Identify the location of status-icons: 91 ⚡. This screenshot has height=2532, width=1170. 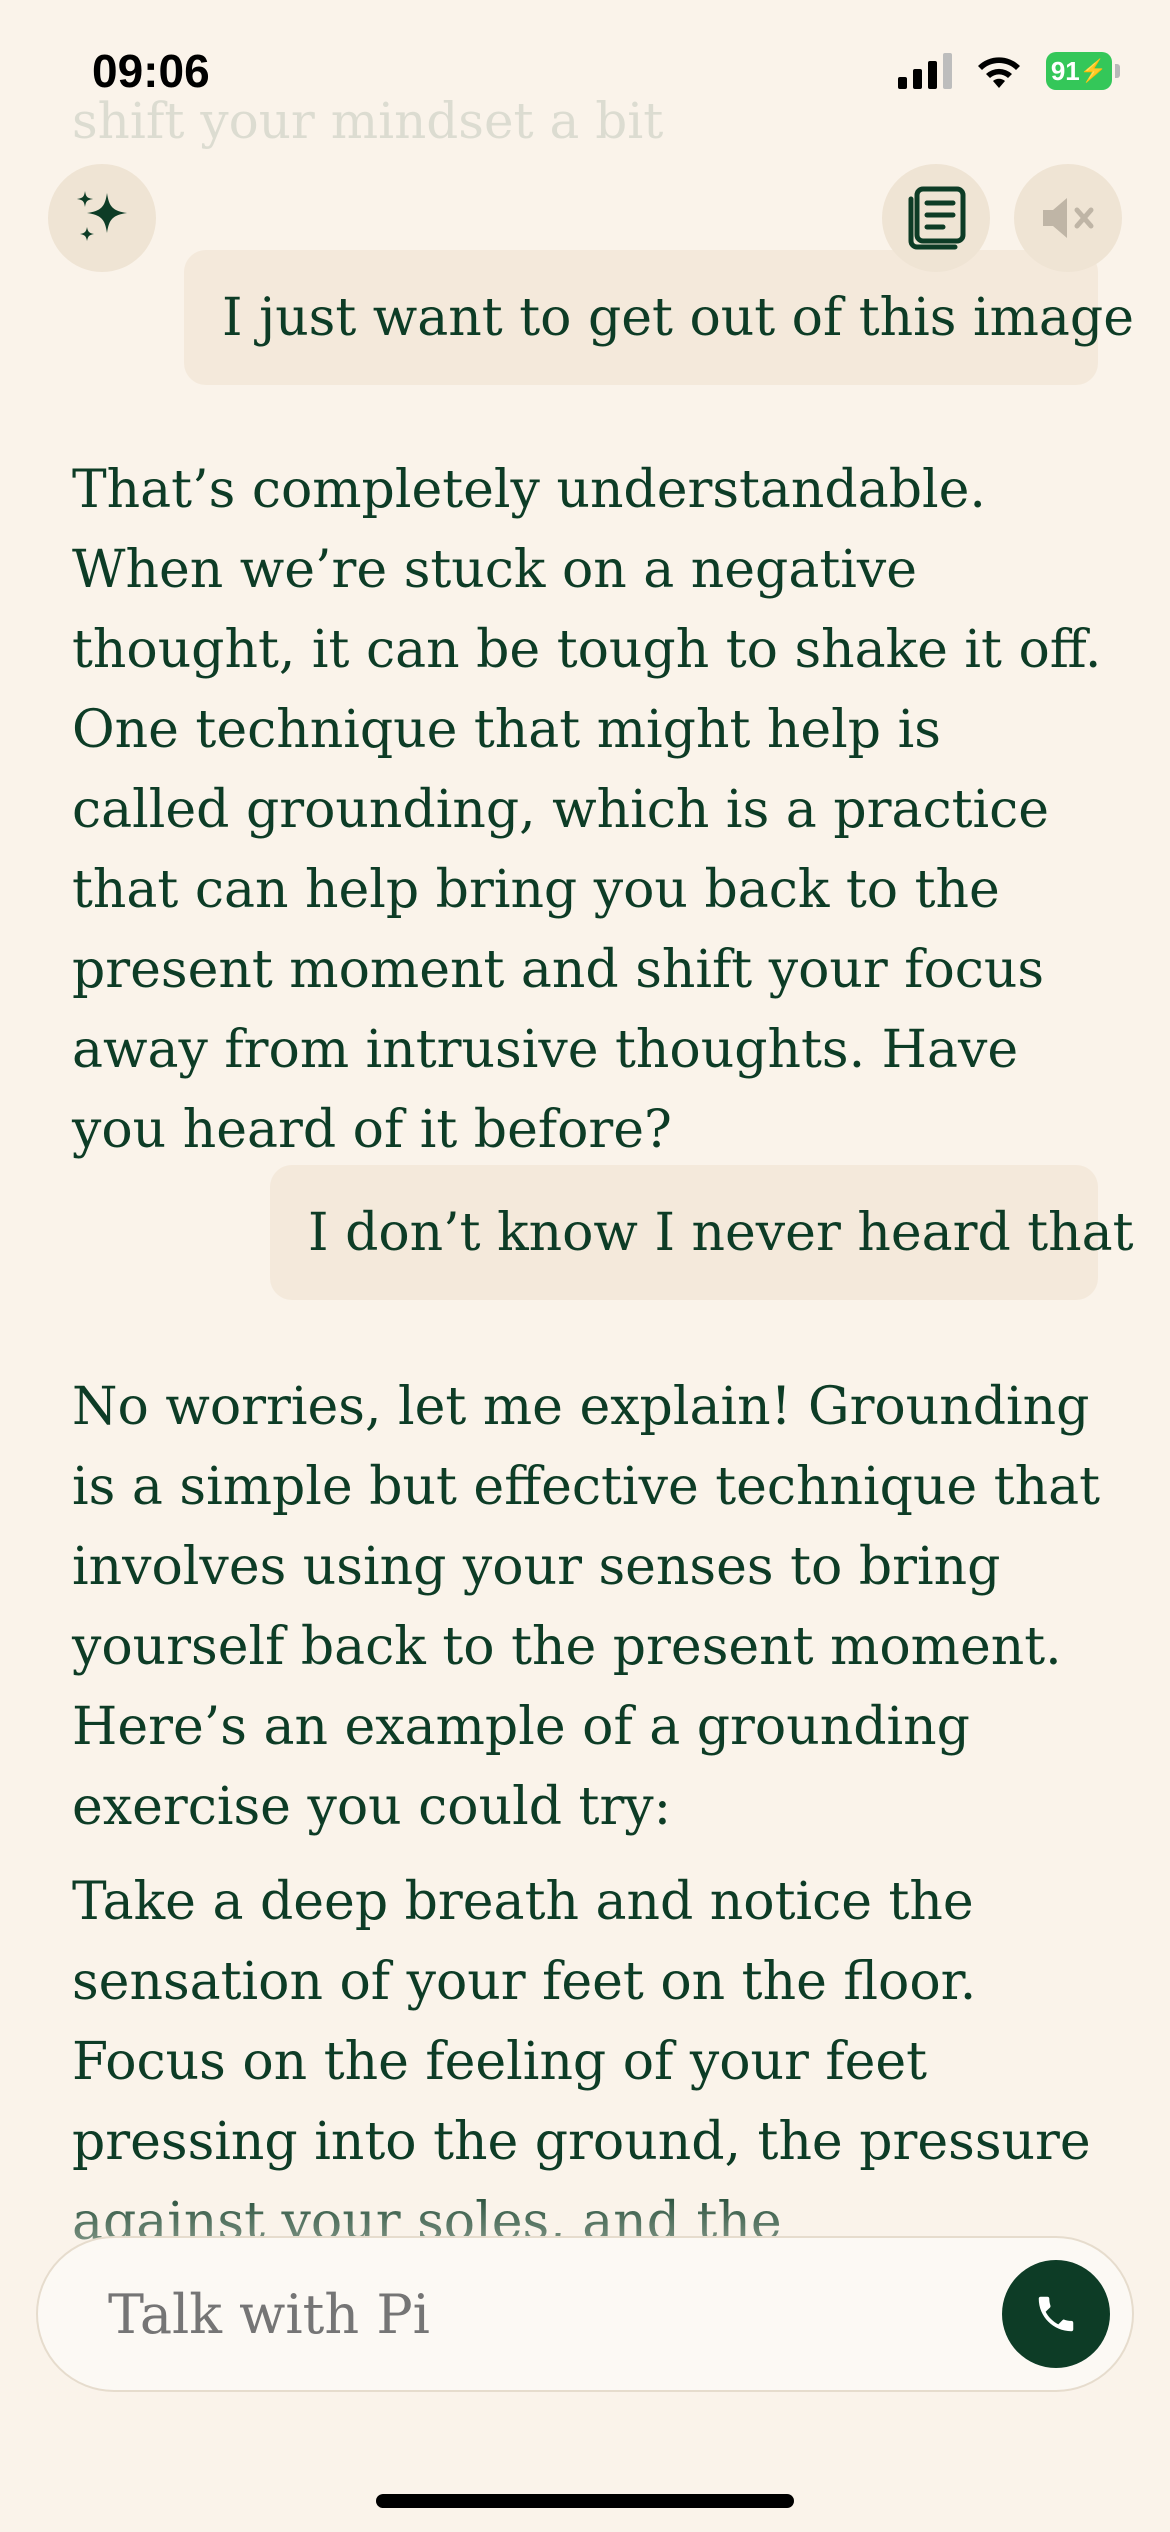
(1009, 71).